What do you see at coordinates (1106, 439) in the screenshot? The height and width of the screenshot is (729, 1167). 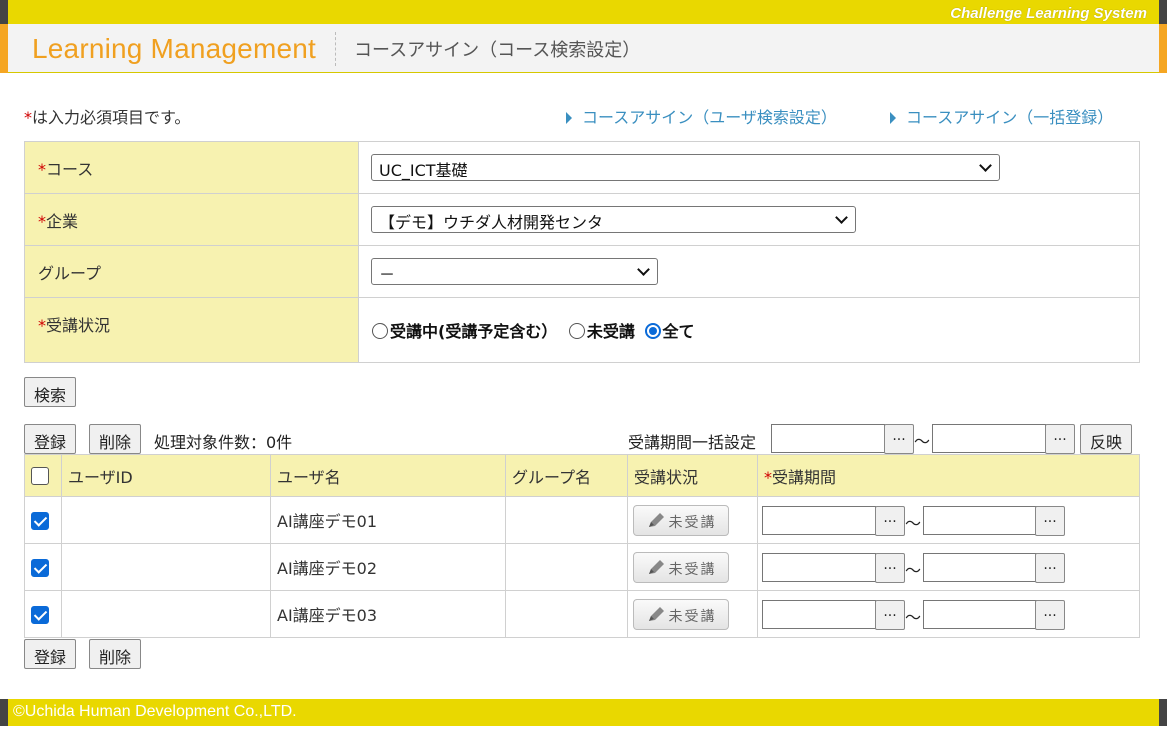 I see `apply-button: 反映` at bounding box center [1106, 439].